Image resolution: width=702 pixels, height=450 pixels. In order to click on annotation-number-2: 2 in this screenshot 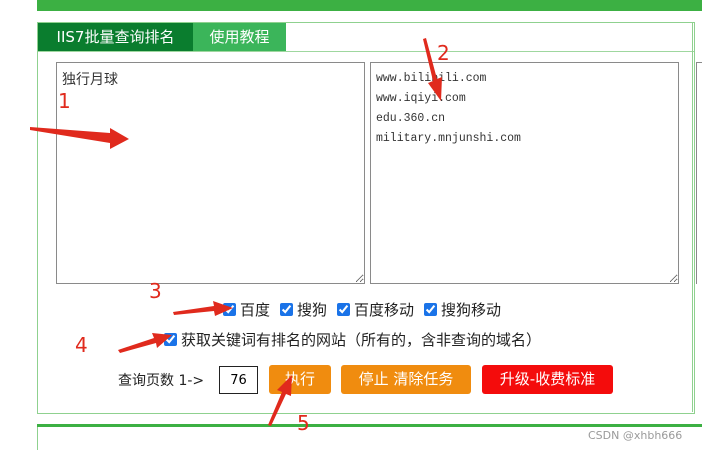, I will do `click(443, 53)`.